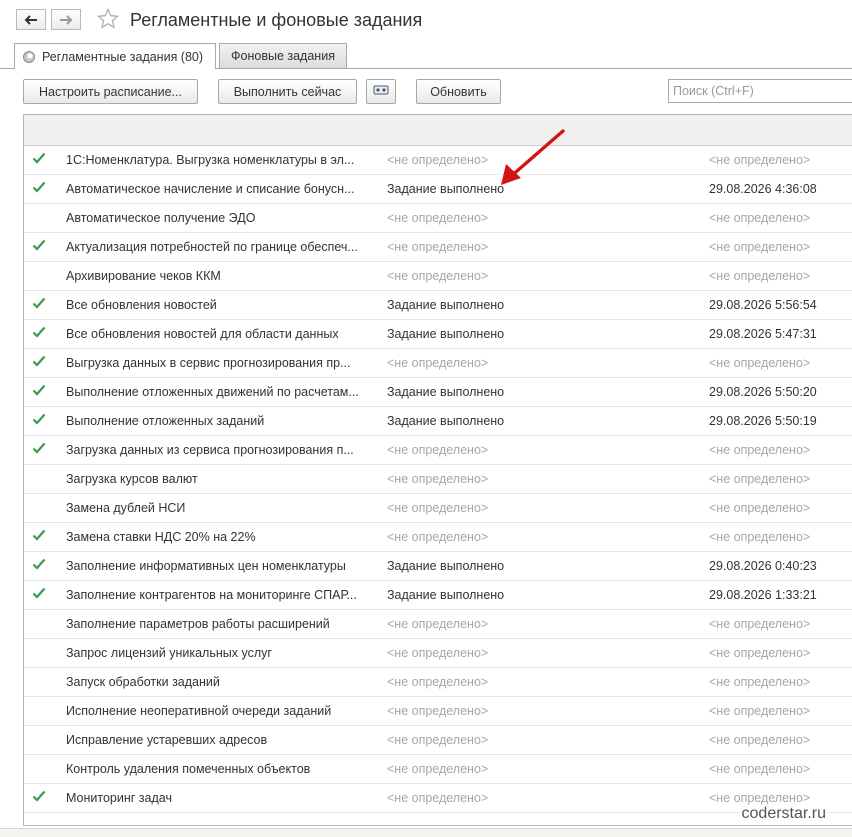  I want to click on job-name: Все обновления новостей, so click(141, 305).